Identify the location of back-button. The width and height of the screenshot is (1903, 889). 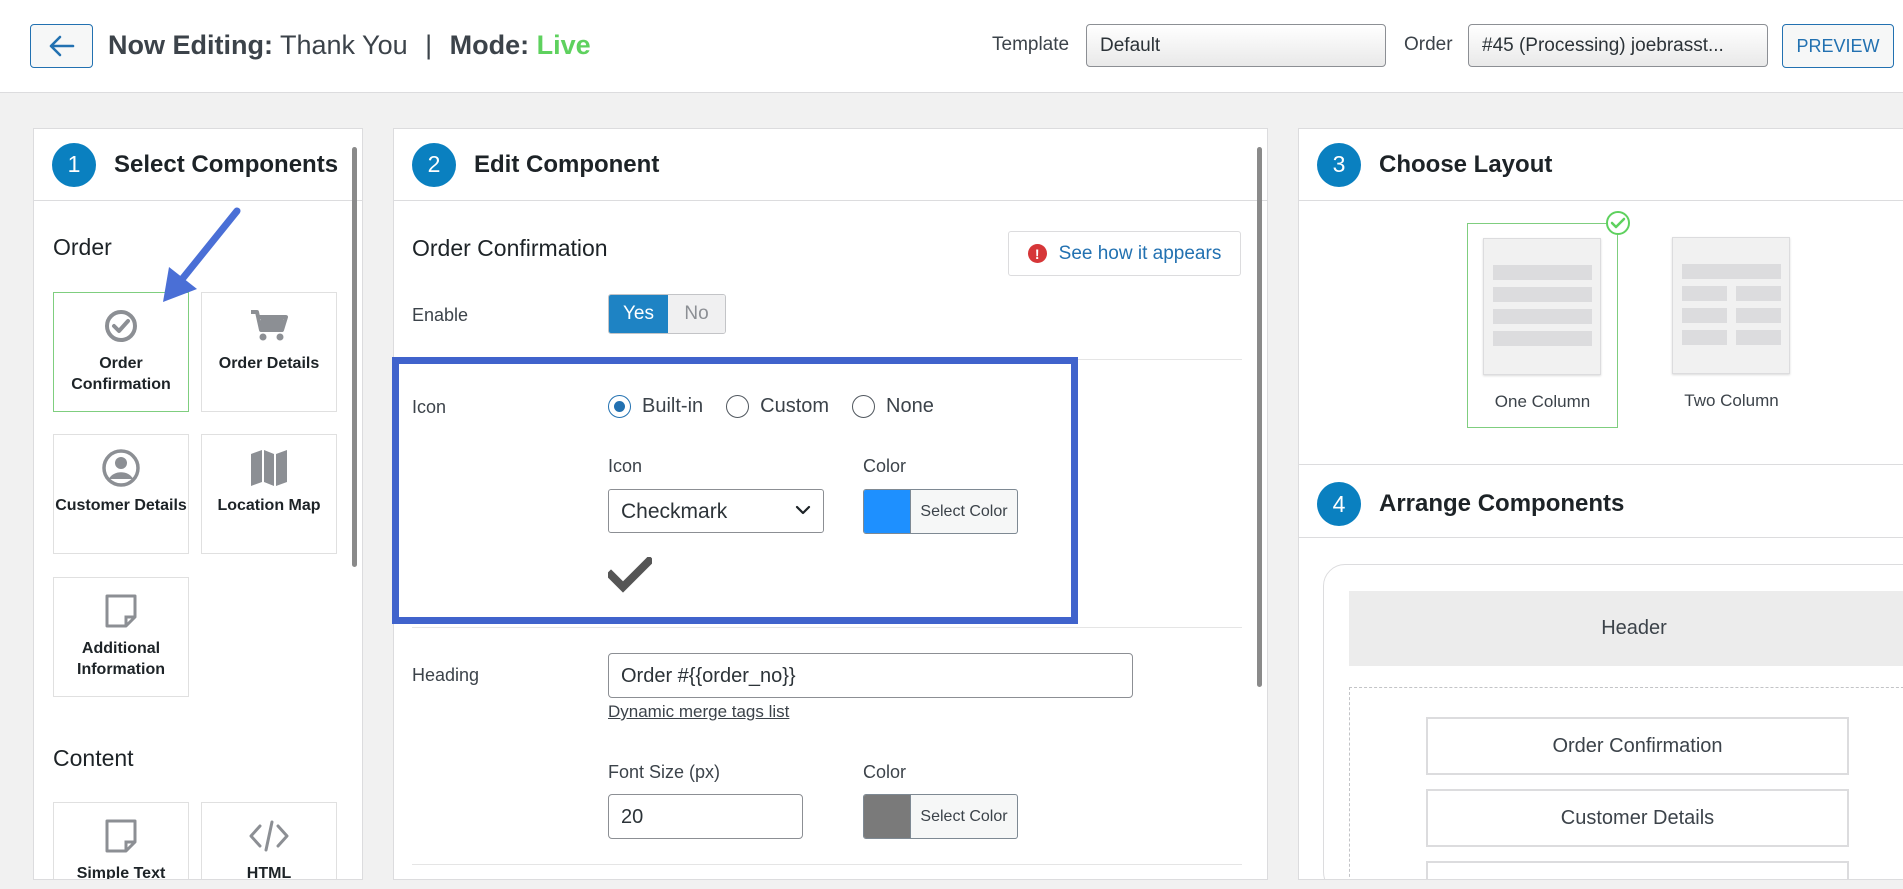
(61, 46).